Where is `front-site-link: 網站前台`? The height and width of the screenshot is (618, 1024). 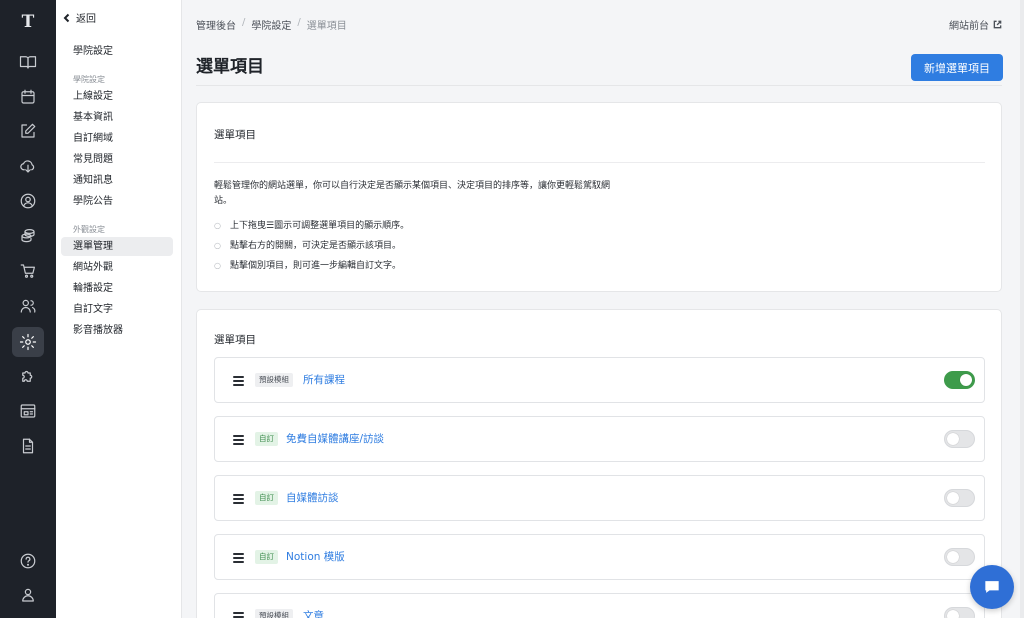
front-site-link: 網站前台 is located at coordinates (975, 24).